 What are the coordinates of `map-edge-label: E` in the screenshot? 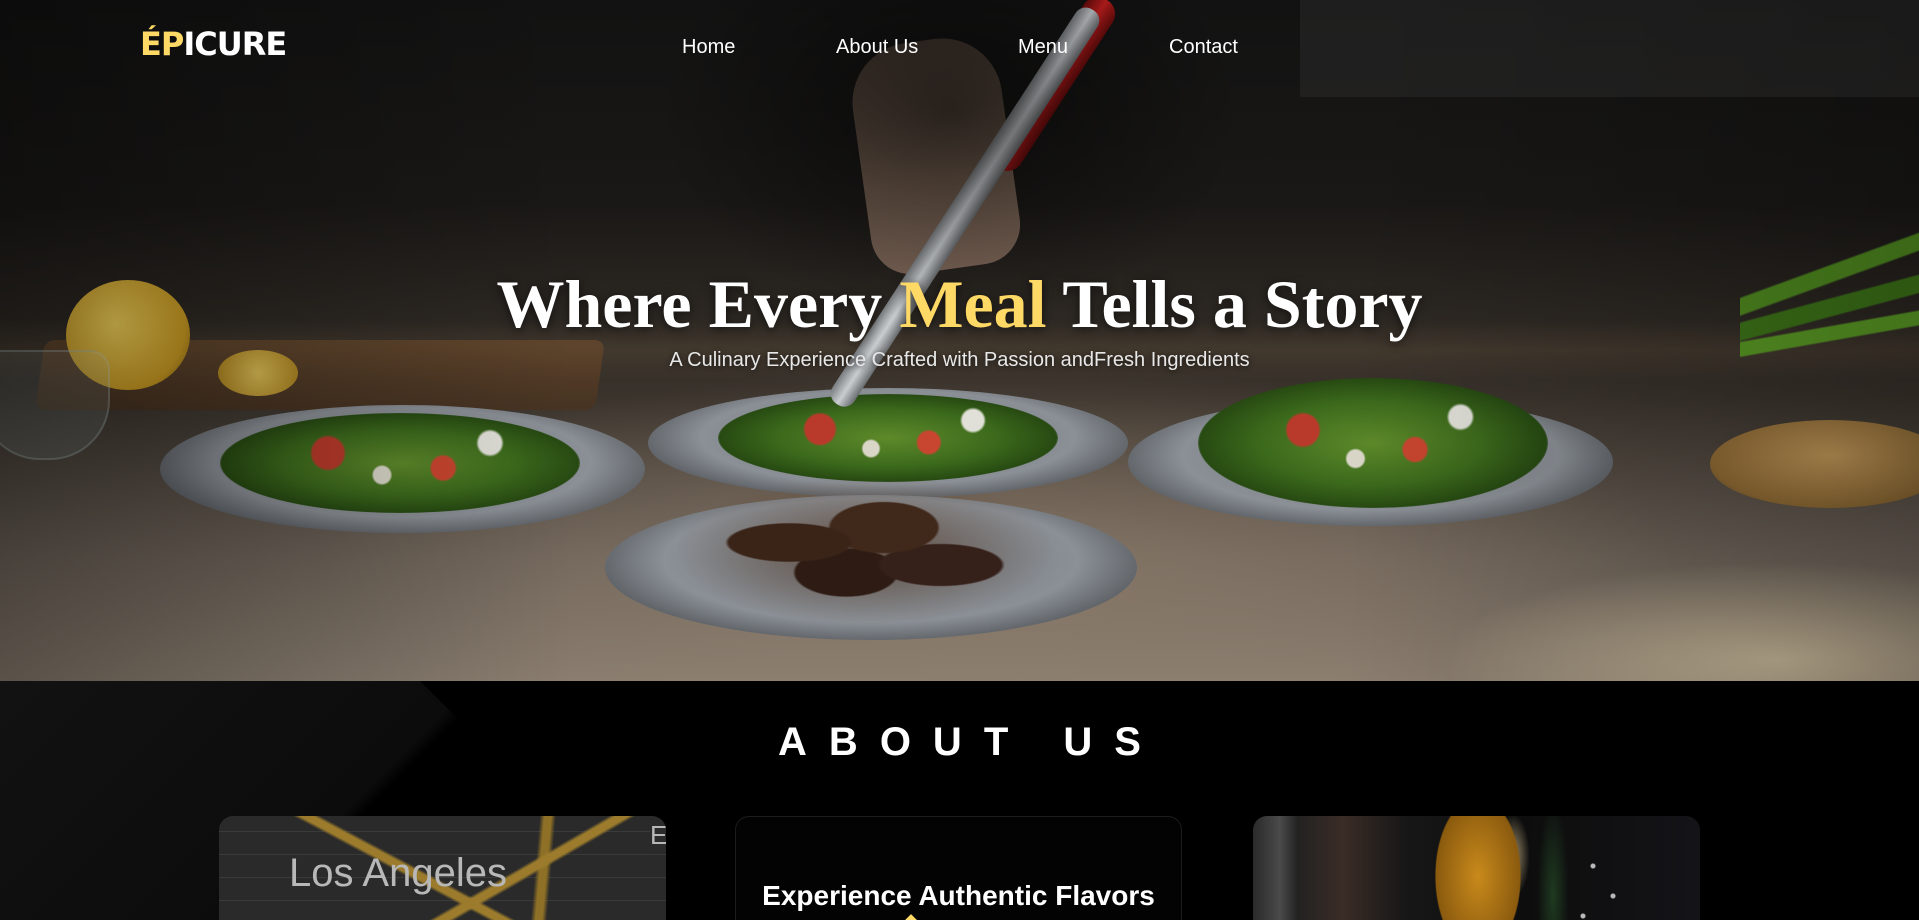 It's located at (658, 835).